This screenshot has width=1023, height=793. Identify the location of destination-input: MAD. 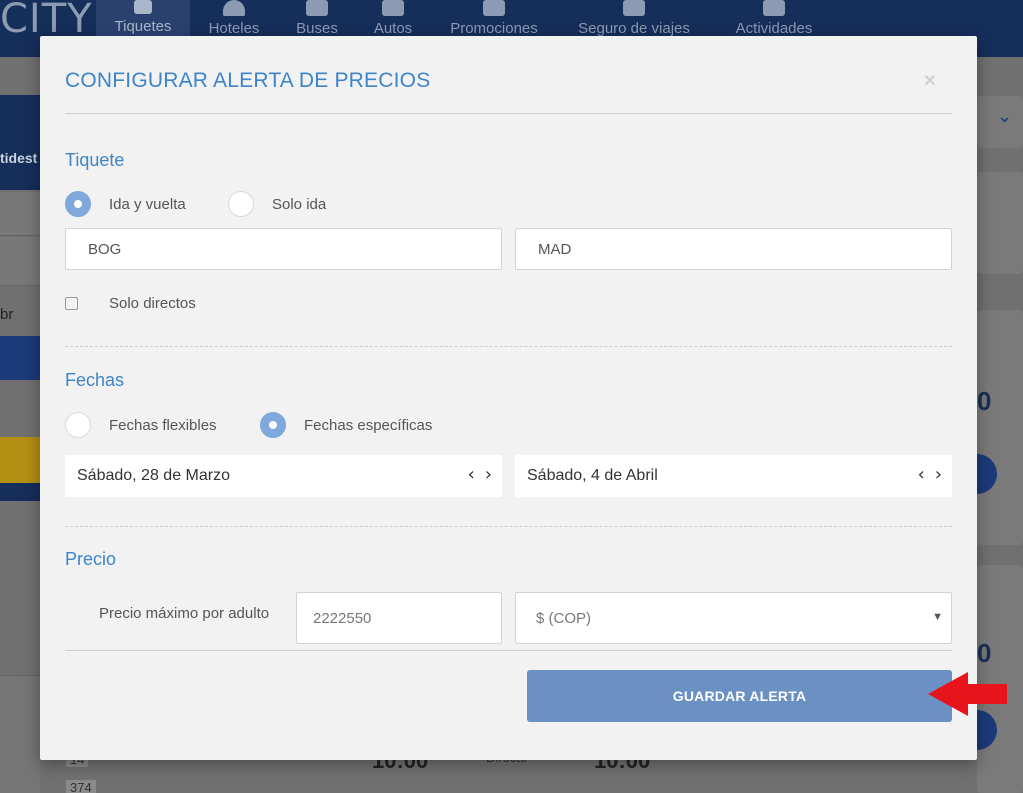
(733, 249).